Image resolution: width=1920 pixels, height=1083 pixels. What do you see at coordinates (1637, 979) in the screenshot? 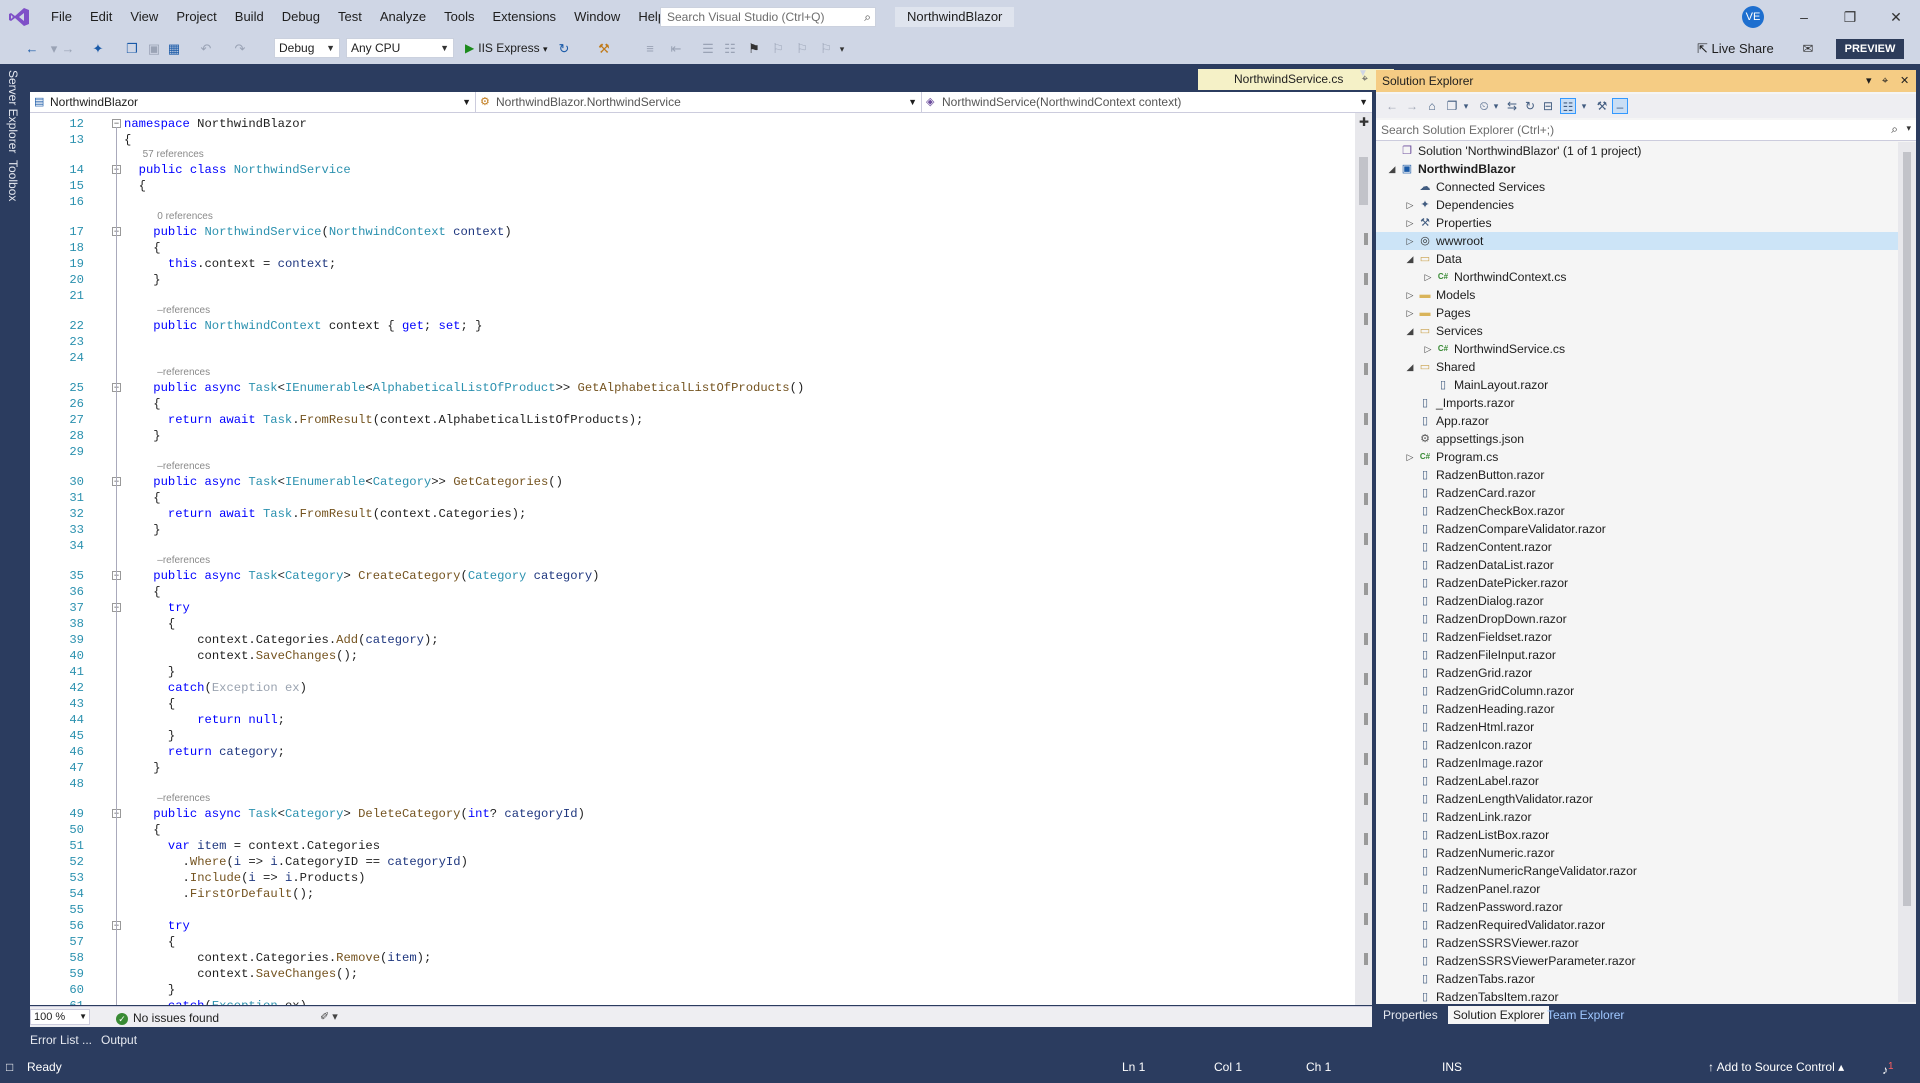
I see `tree-item: ▯ RadzenTabs.razor` at bounding box center [1637, 979].